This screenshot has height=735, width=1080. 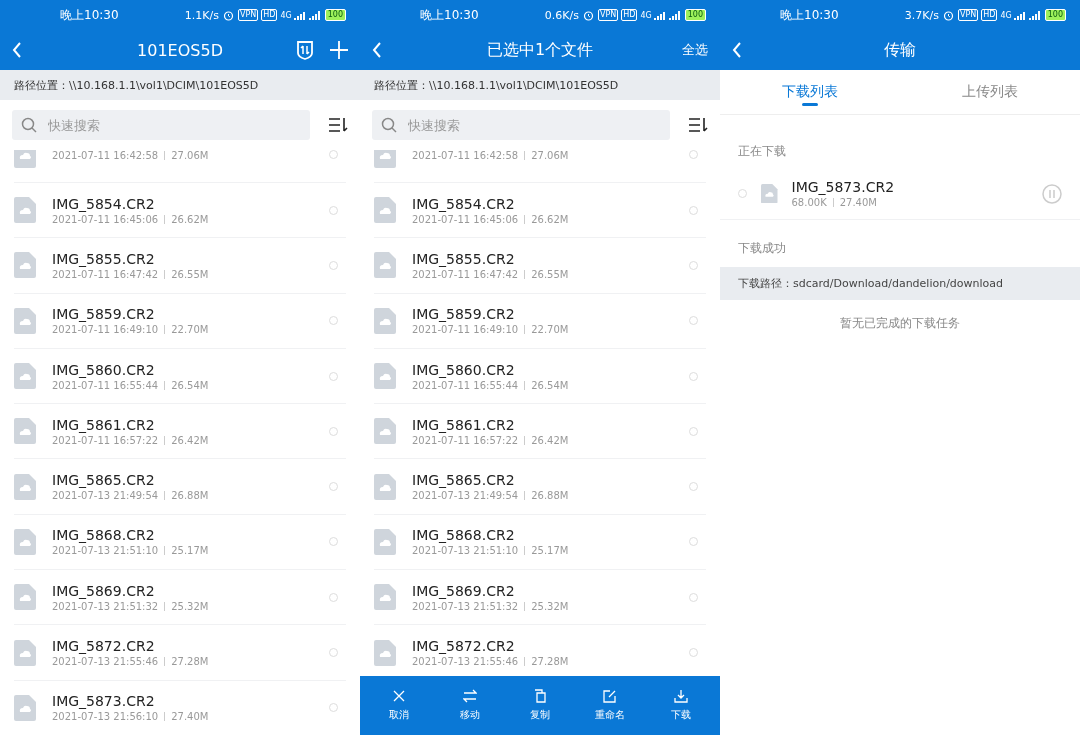 What do you see at coordinates (561, 15) in the screenshot?
I see `network-speed: 0.6K/s` at bounding box center [561, 15].